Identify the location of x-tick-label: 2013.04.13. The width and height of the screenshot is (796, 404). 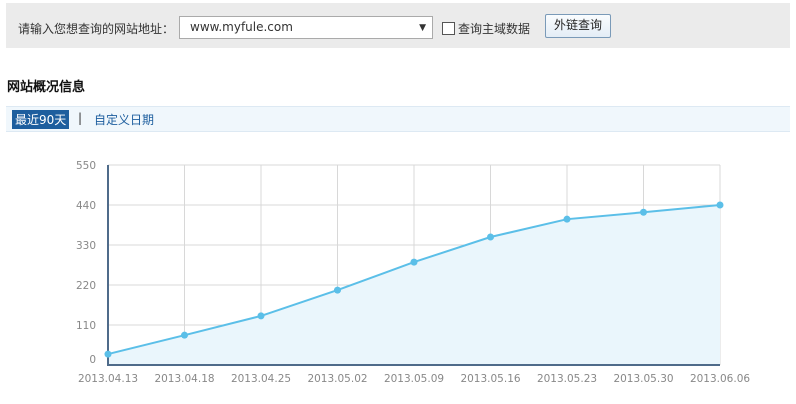
(108, 379).